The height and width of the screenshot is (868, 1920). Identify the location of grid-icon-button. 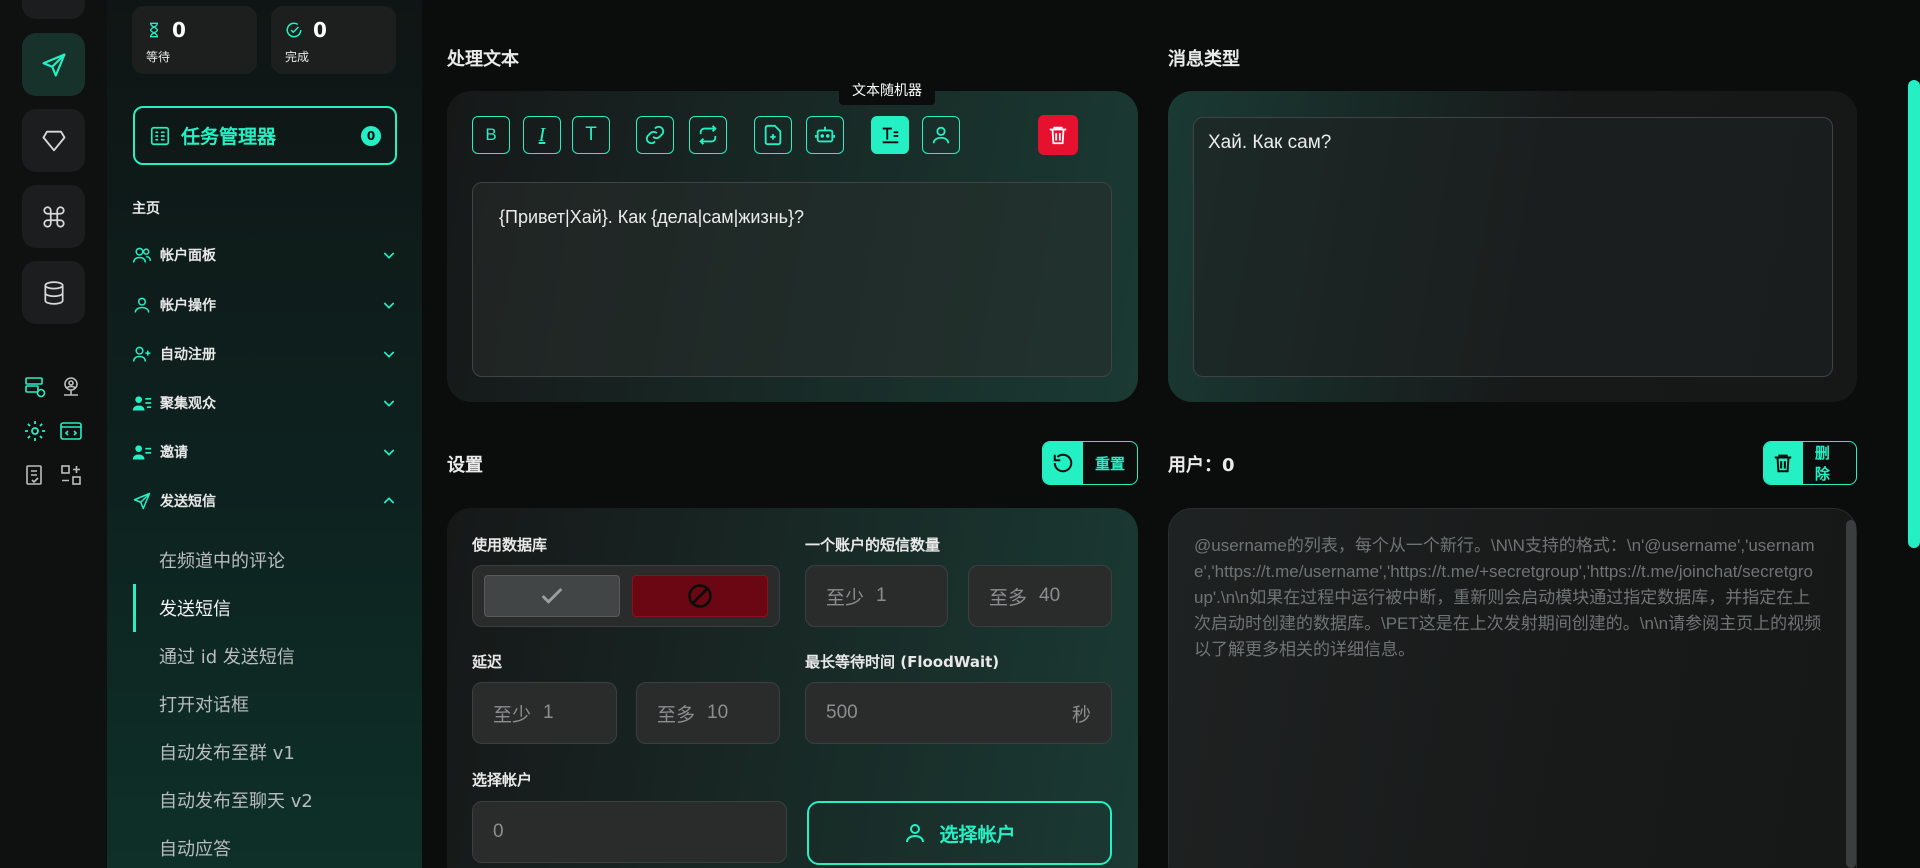
(53, 9).